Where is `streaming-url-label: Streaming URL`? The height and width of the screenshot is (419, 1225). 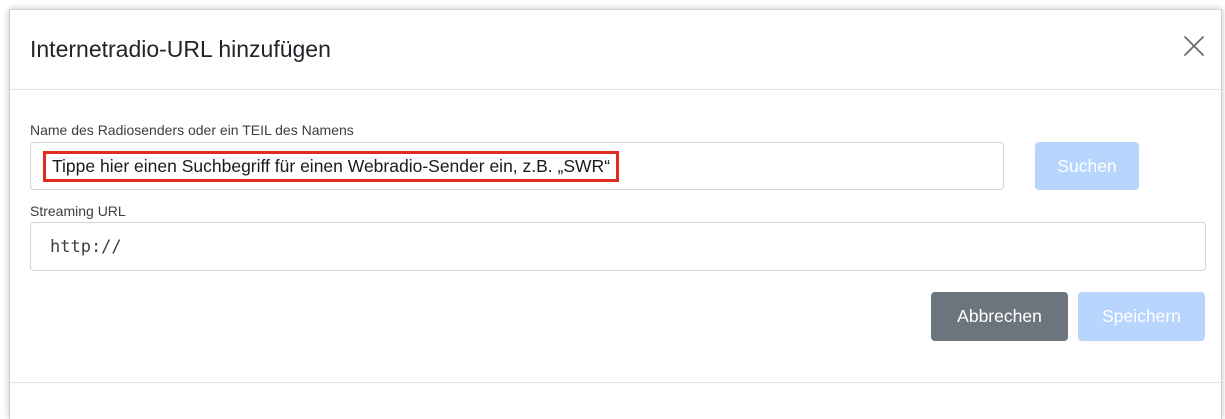
streaming-url-label: Streaming URL is located at coordinates (78, 211).